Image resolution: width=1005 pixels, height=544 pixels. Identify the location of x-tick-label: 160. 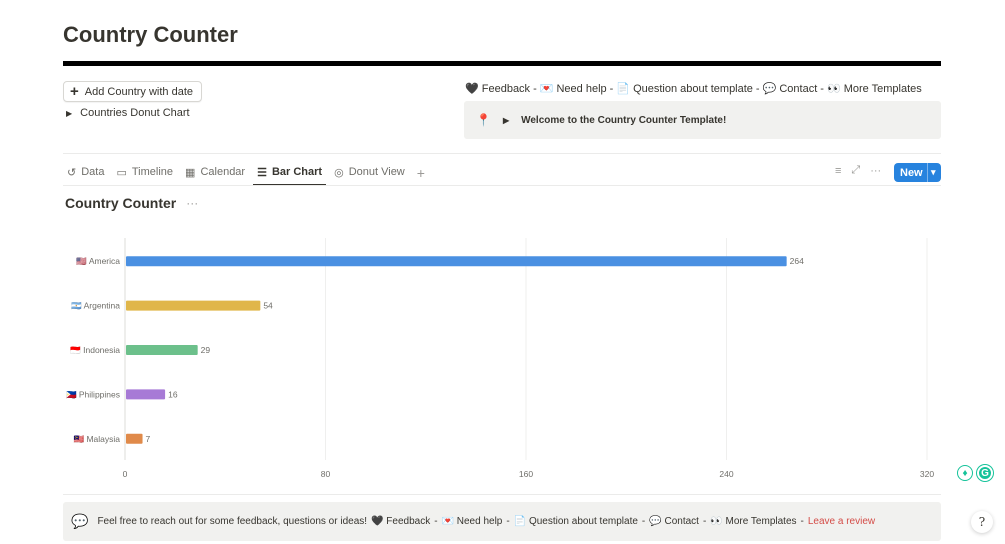
(526, 474).